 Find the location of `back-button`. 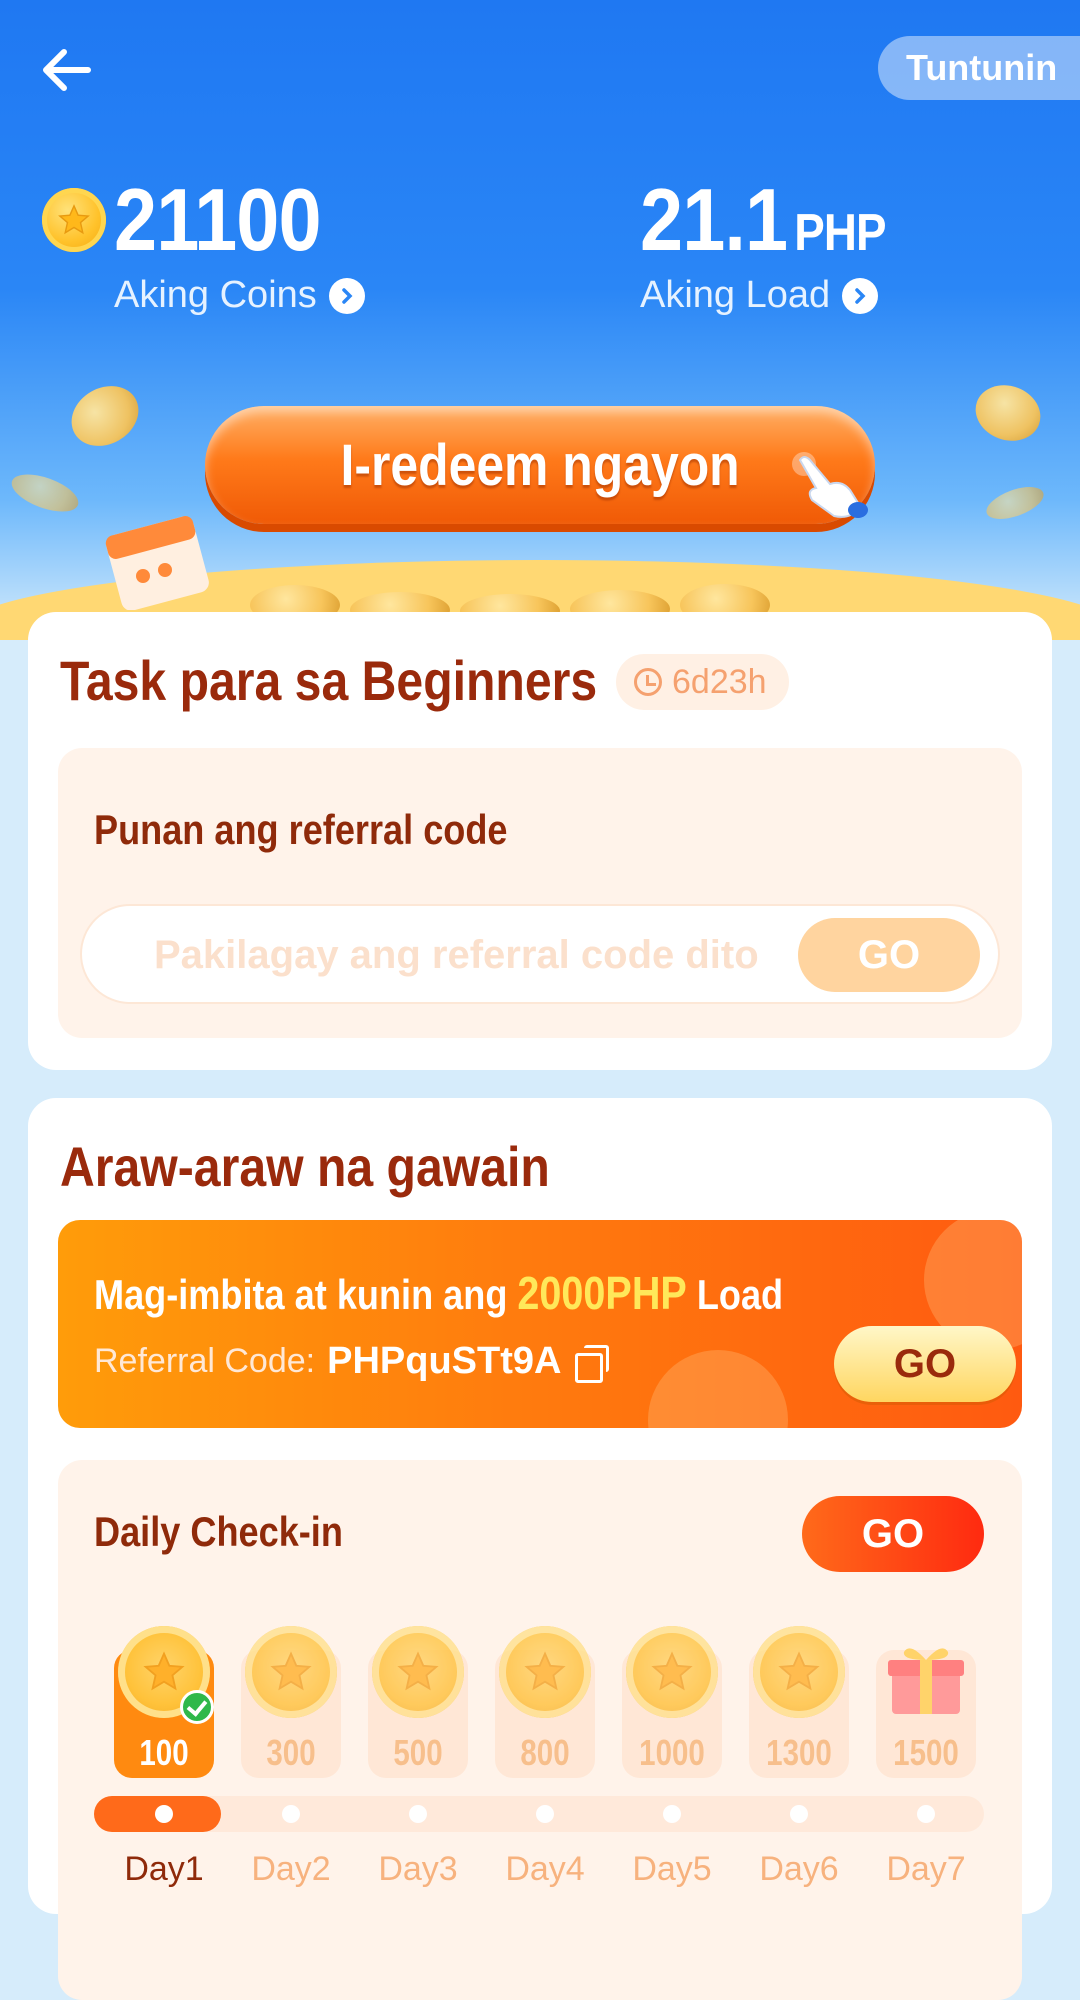

back-button is located at coordinates (66, 70).